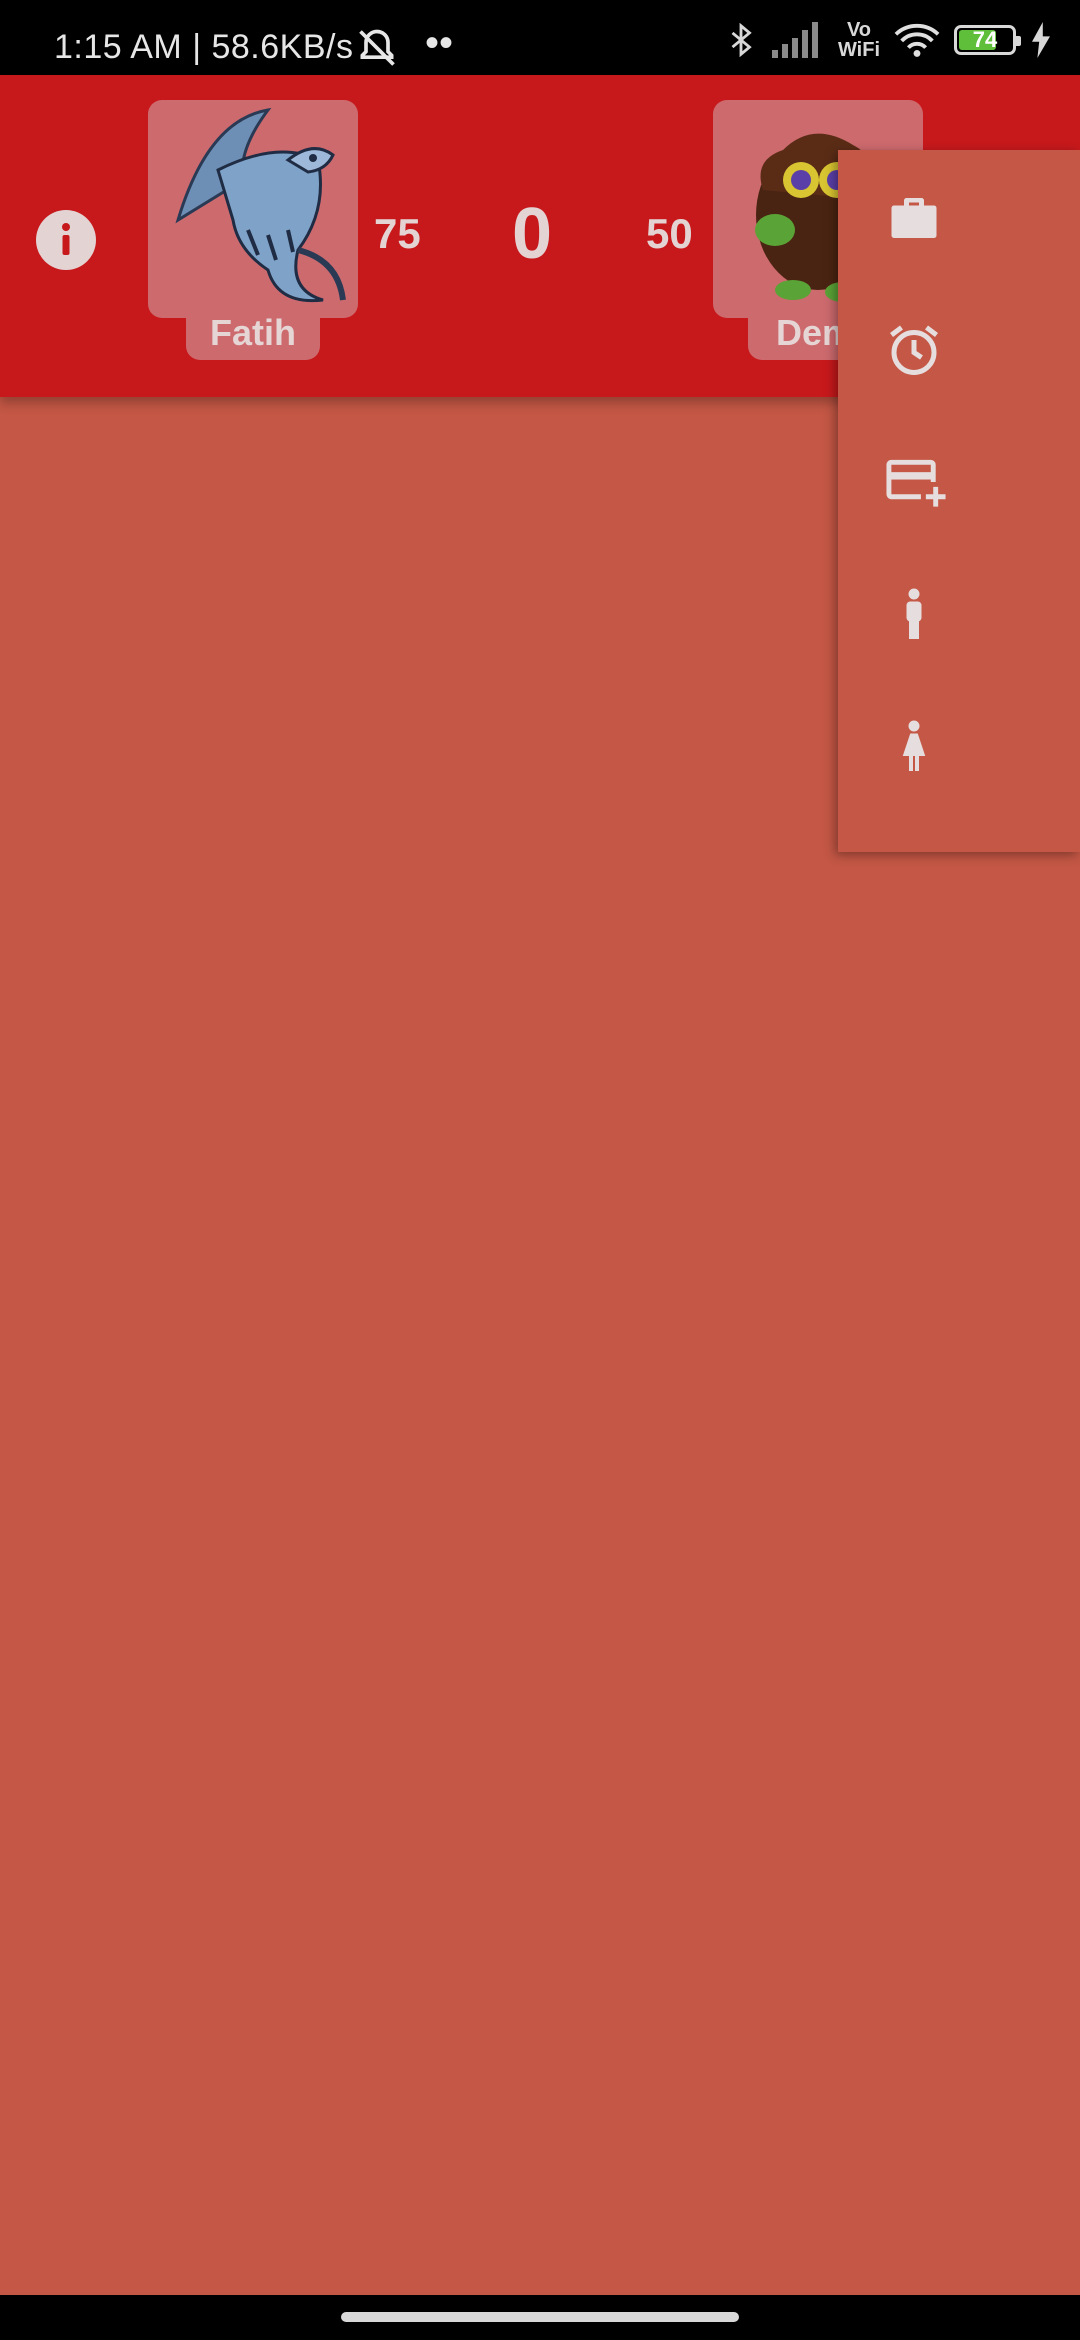 Image resolution: width=1080 pixels, height=2340 pixels. What do you see at coordinates (204, 47) in the screenshot?
I see `status-time: 1:15 AM | 58.6KB/s` at bounding box center [204, 47].